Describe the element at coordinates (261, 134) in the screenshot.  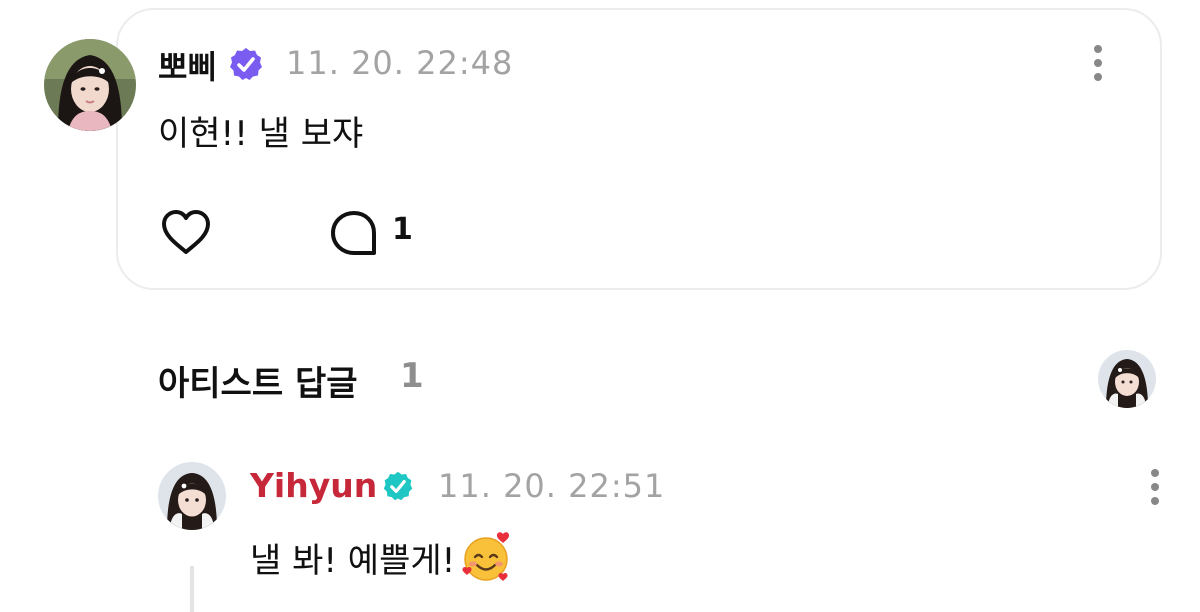
I see `post-message: 이현!! 낼 보쟈` at that location.